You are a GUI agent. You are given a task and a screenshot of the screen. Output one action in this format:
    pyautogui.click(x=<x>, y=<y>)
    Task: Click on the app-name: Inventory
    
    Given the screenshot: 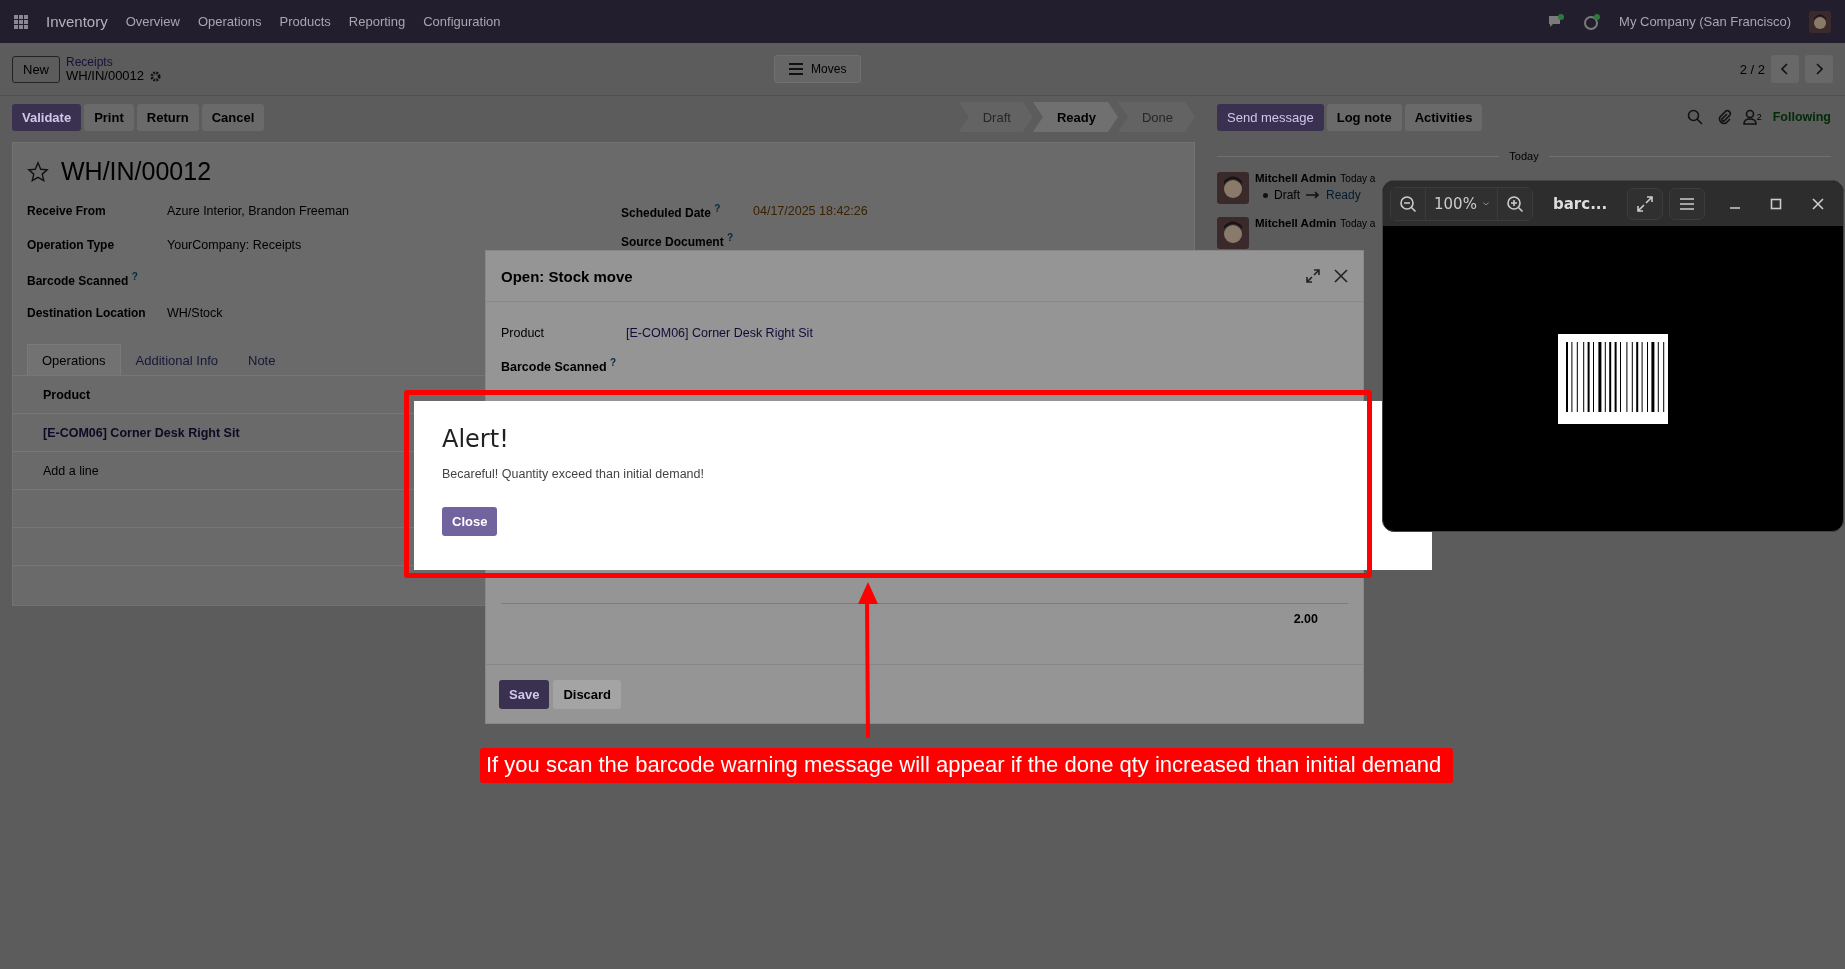 What is the action you would take?
    pyautogui.click(x=77, y=21)
    